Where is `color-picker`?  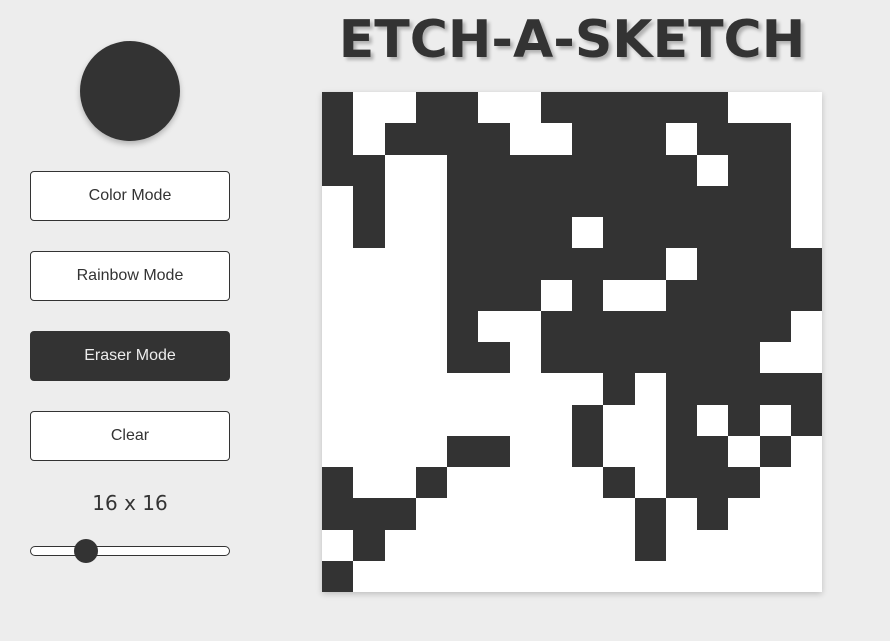
color-picker is located at coordinates (130, 91).